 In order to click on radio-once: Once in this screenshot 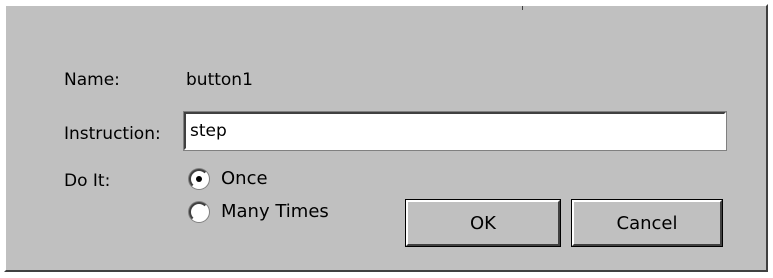, I will do `click(228, 179)`.